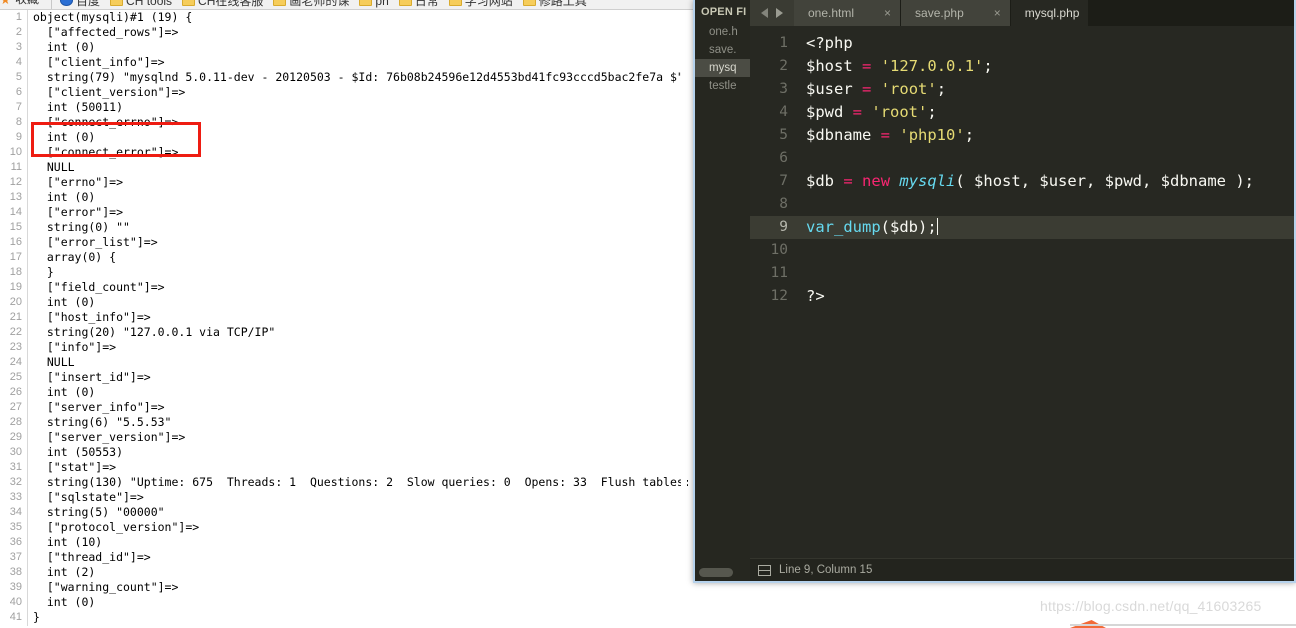  I want to click on tab-label: one.html, so click(831, 13).